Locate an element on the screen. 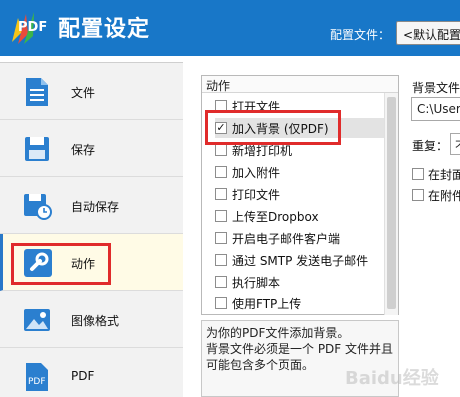 Image resolution: width=460 pixels, height=397 pixels. actions-list-header: 动作 is located at coordinates (300, 84).